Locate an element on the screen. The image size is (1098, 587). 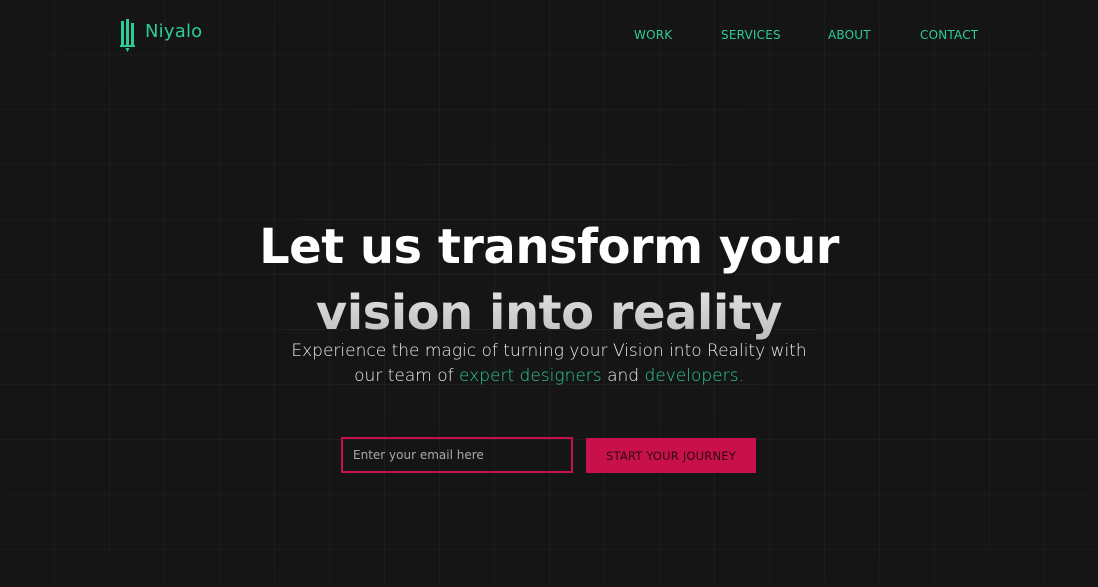
subtitle-accent-designers: expert designers is located at coordinates (530, 376).